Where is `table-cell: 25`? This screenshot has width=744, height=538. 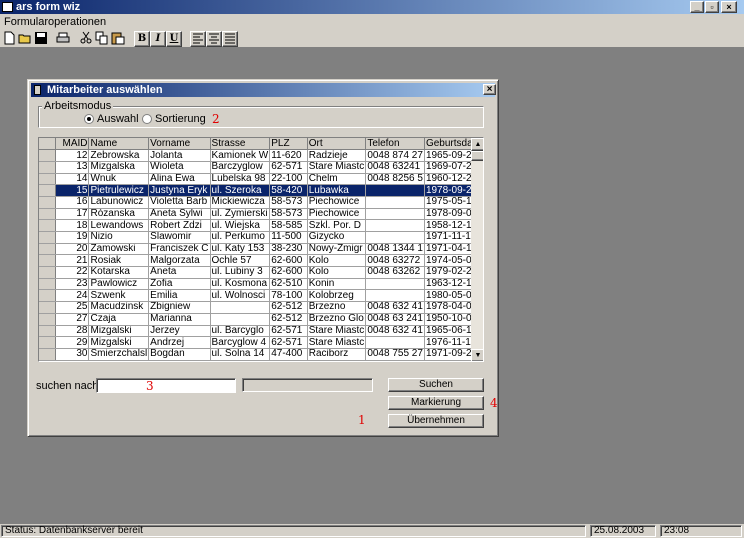
table-cell: 25 is located at coordinates (72, 307).